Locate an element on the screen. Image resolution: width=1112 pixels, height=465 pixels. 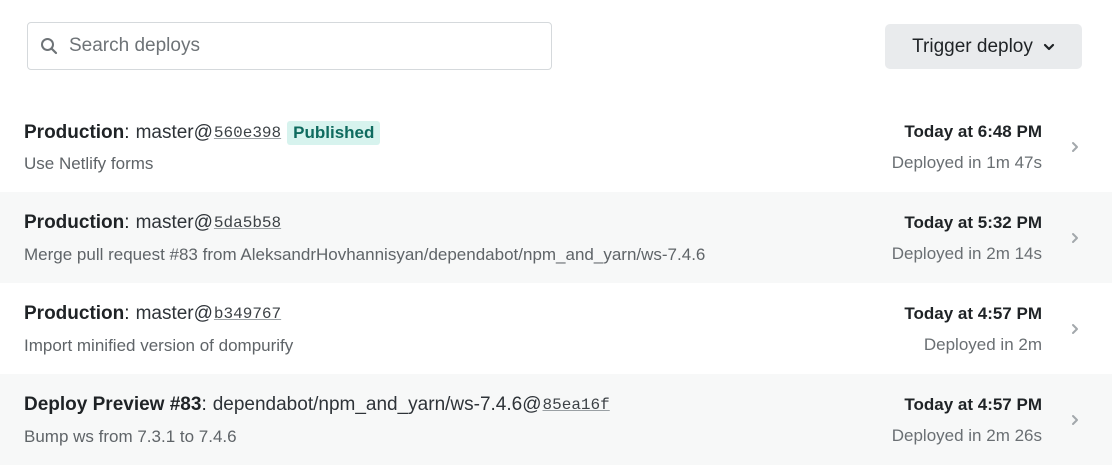
deploy-time: Today at 5:32 PM is located at coordinates (973, 222).